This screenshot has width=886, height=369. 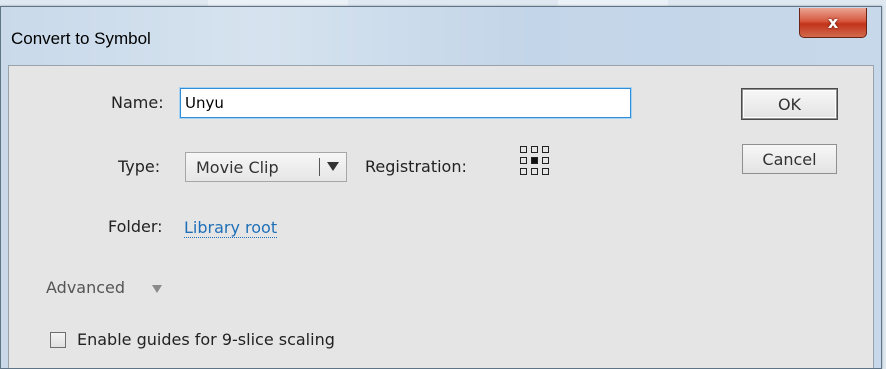 I want to click on registration-point-top-right, so click(x=545, y=149).